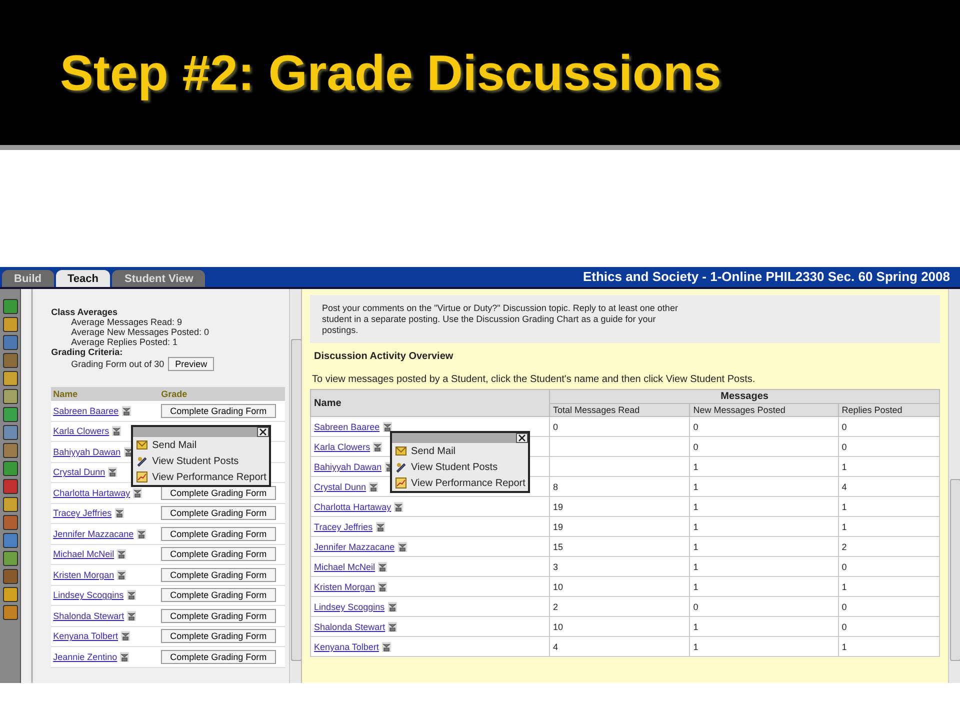 The width and height of the screenshot is (960, 720). Describe the element at coordinates (391, 73) in the screenshot. I see `slide-title: Step #2: Grade Discussions` at that location.